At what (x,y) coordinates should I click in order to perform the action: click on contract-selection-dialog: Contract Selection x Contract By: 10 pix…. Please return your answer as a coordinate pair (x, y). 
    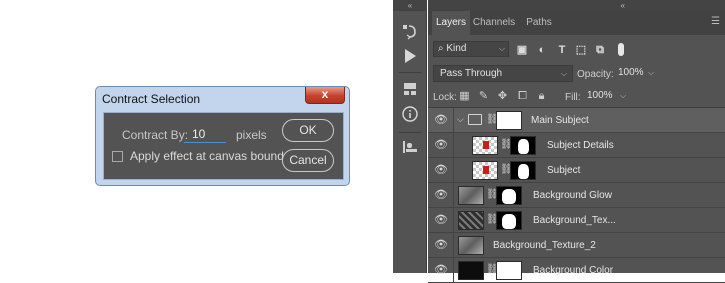
    Looking at the image, I should click on (222, 136).